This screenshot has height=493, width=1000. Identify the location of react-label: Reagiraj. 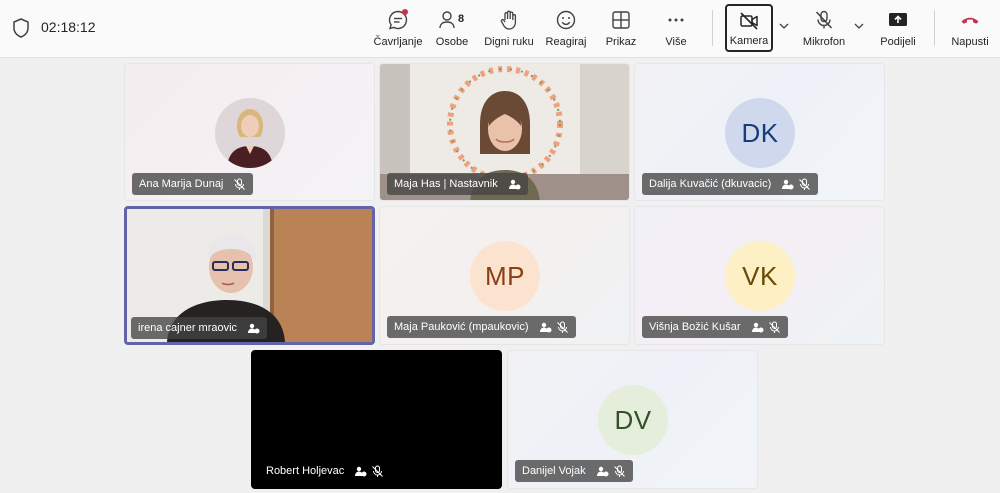
(566, 42).